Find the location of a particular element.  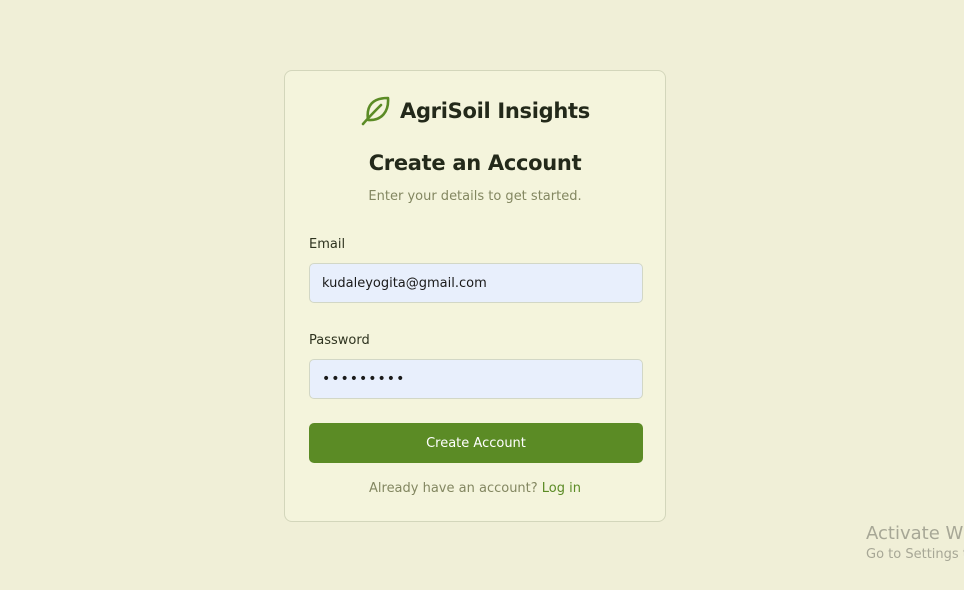

login-prompt-text: Already have an account? is located at coordinates (455, 488).